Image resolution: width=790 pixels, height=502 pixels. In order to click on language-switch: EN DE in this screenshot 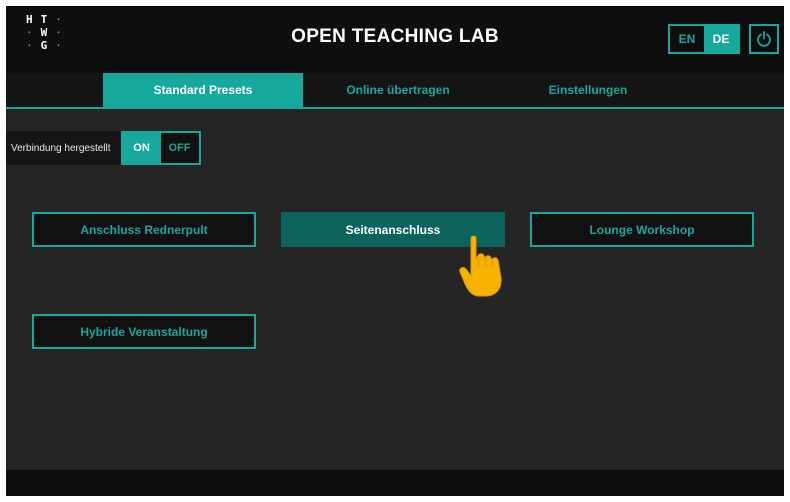, I will do `click(704, 39)`.